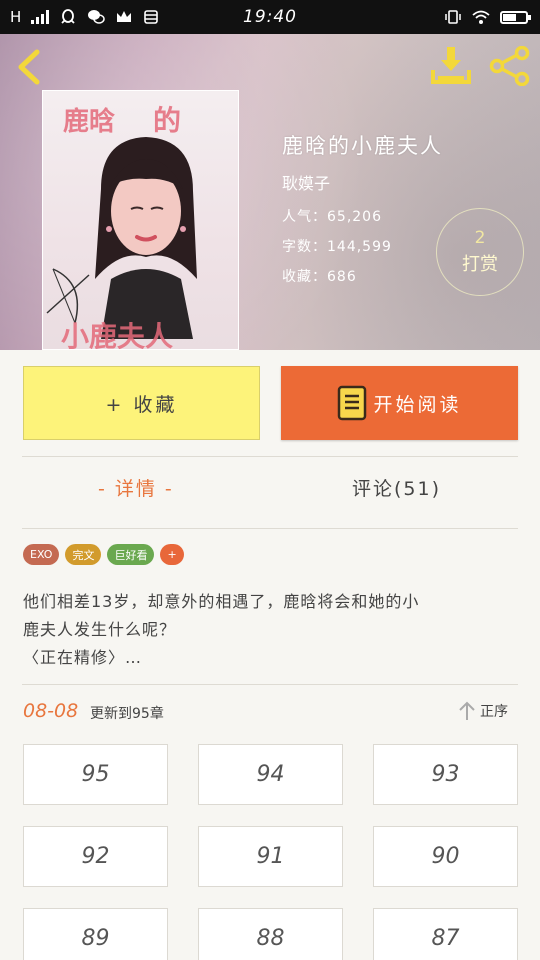 The height and width of the screenshot is (960, 540). What do you see at coordinates (362, 182) in the screenshot?
I see `book-author: 耿嫫子` at bounding box center [362, 182].